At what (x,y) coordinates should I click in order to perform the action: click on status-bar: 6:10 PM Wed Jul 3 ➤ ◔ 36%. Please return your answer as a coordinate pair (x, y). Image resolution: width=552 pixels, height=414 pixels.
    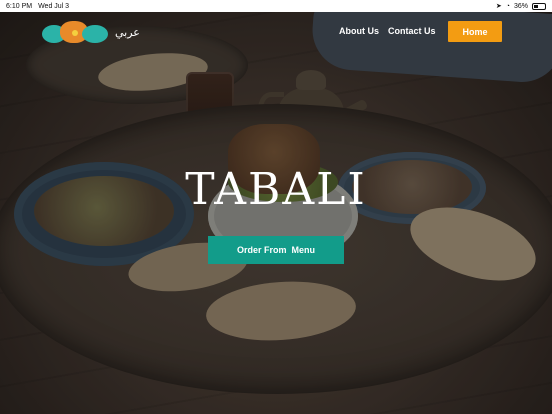
    Looking at the image, I should click on (276, 6).